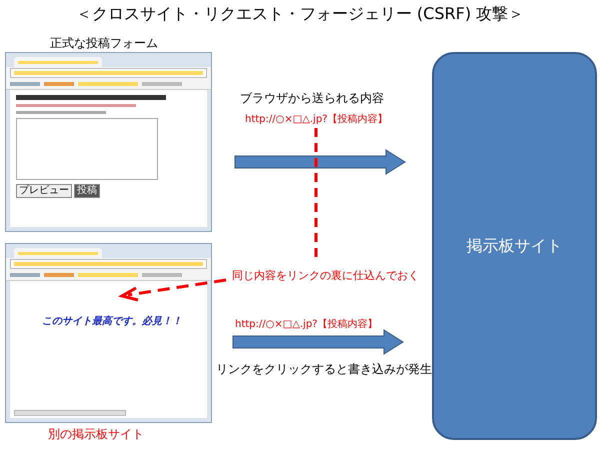 The image size is (600, 459). What do you see at coordinates (87, 191) in the screenshot?
I see `submit-button: 投稿` at bounding box center [87, 191].